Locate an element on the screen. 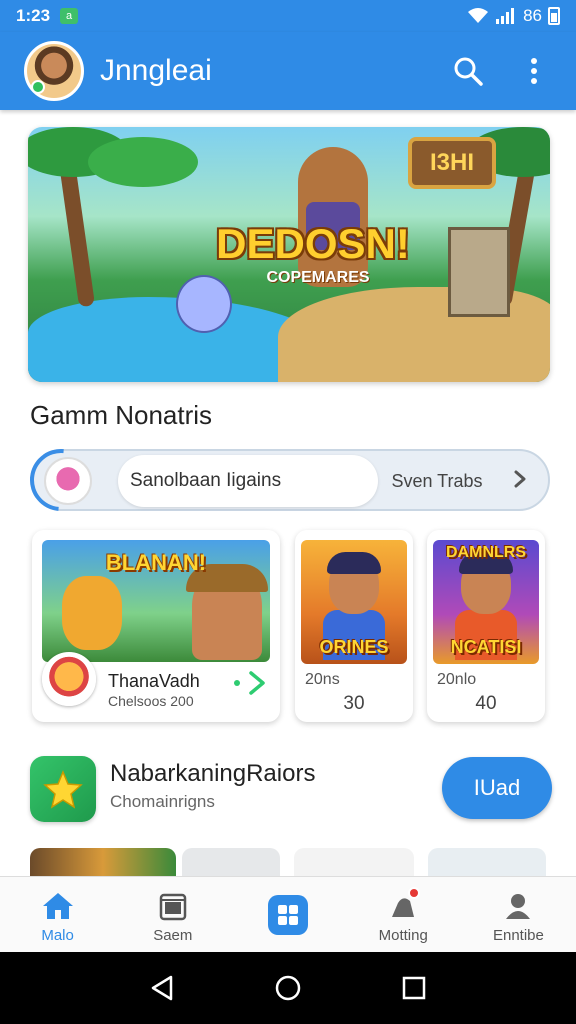 Image resolution: width=576 pixels, height=1024 pixels. nav-item-saem: Saem is located at coordinates (172, 914).